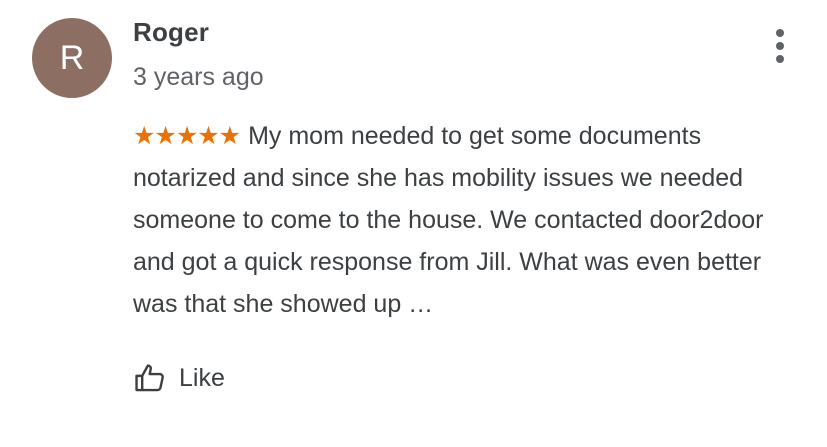 Image resolution: width=827 pixels, height=447 pixels. Describe the element at coordinates (202, 377) in the screenshot. I see `like-label: Like` at that location.